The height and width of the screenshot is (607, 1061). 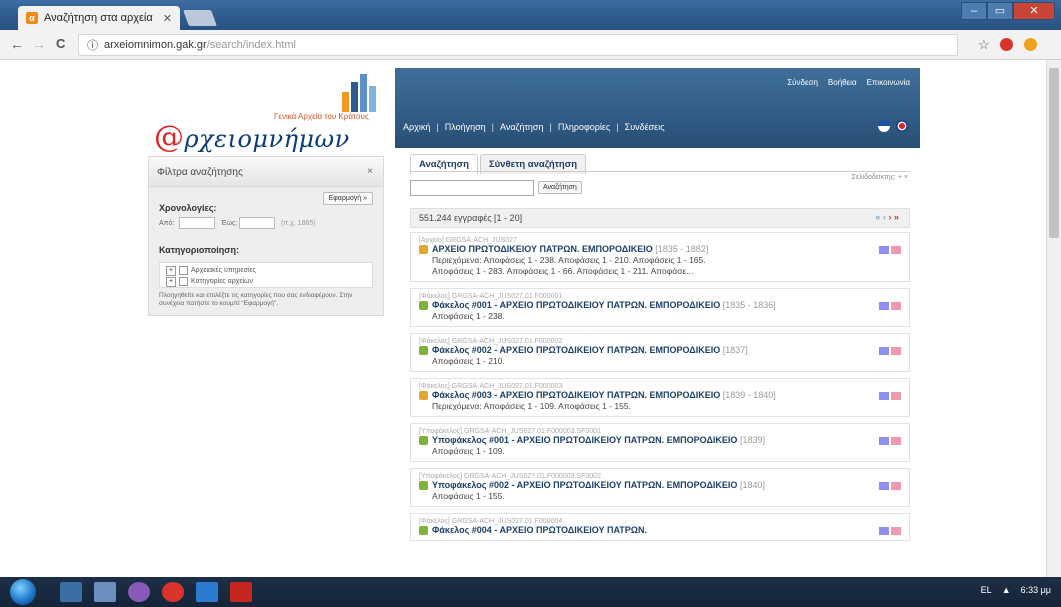 What do you see at coordinates (99, 18) in the screenshot?
I see `browser-tab: α Αναζήτηση στα αρχεία ✕` at bounding box center [99, 18].